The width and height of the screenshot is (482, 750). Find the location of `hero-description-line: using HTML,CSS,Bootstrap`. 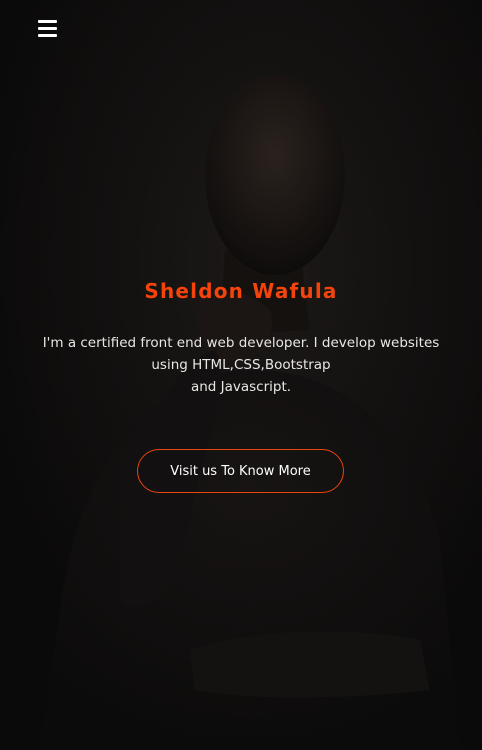

hero-description-line: using HTML,CSS,Bootstrap is located at coordinates (241, 365).